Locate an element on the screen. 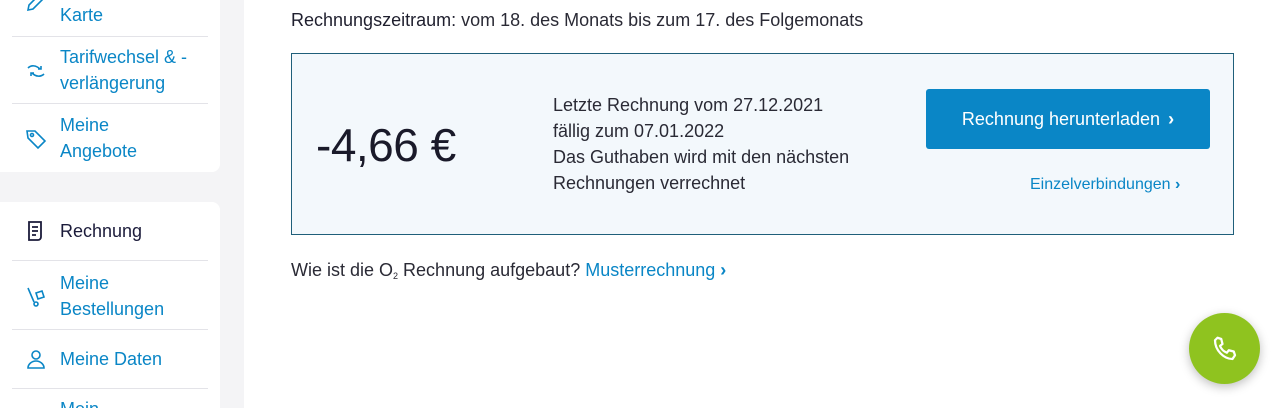 This screenshot has height=408, width=1280. sidebar-item-rechnung: Rechnung is located at coordinates (110, 231).